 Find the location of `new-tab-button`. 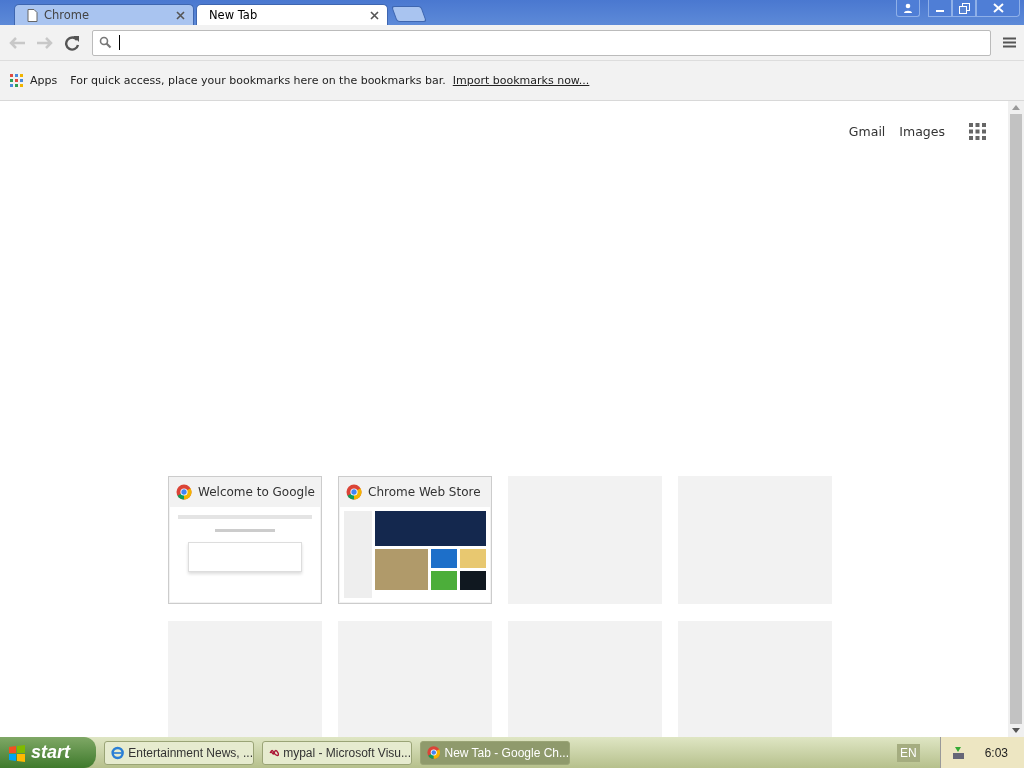

new-tab-button is located at coordinates (409, 14).